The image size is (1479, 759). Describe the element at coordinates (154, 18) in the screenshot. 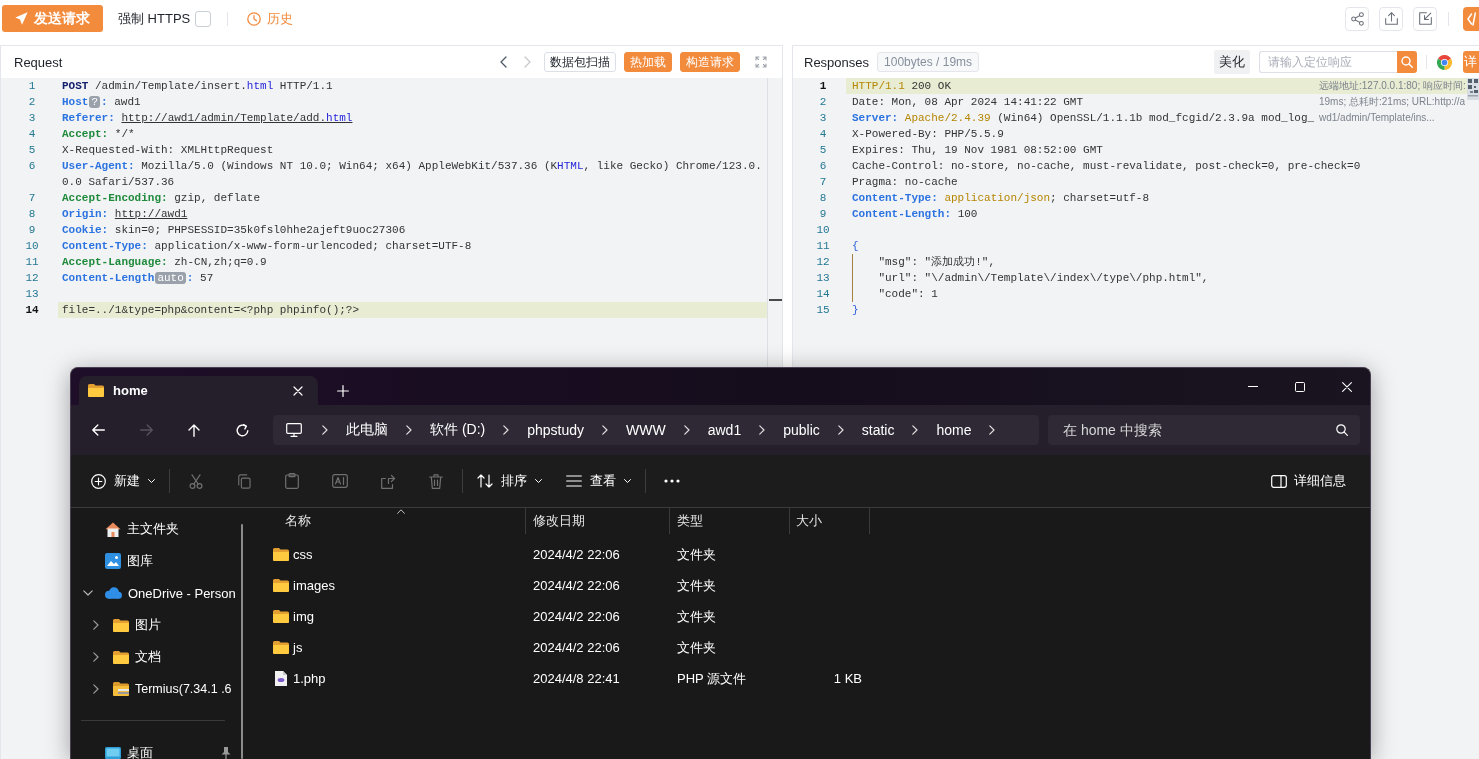

I see `checkbox-label: 强制 HTTPS` at that location.